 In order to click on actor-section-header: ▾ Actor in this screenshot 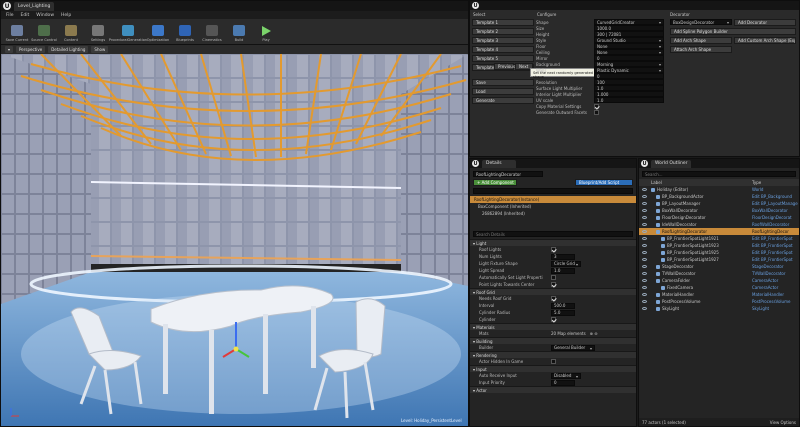, I will do `click(553, 389)`.